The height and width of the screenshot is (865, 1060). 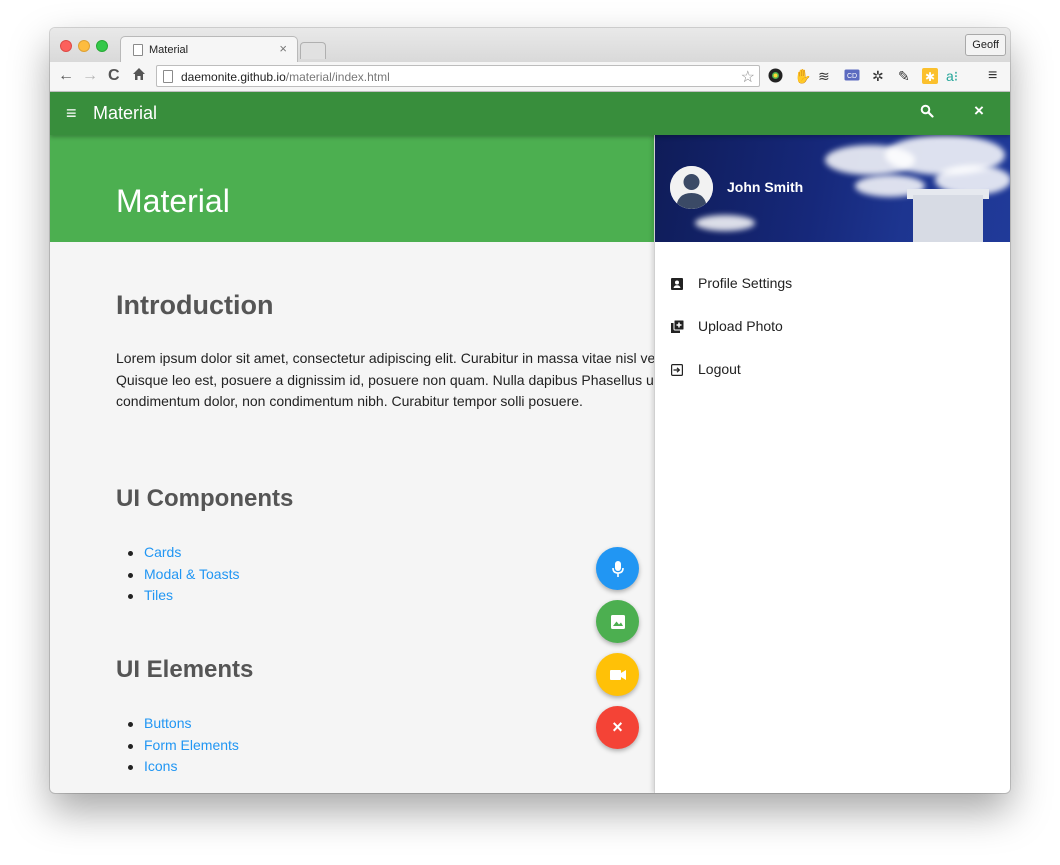 What do you see at coordinates (283, 48) in the screenshot?
I see `tab-close-icon: ×` at bounding box center [283, 48].